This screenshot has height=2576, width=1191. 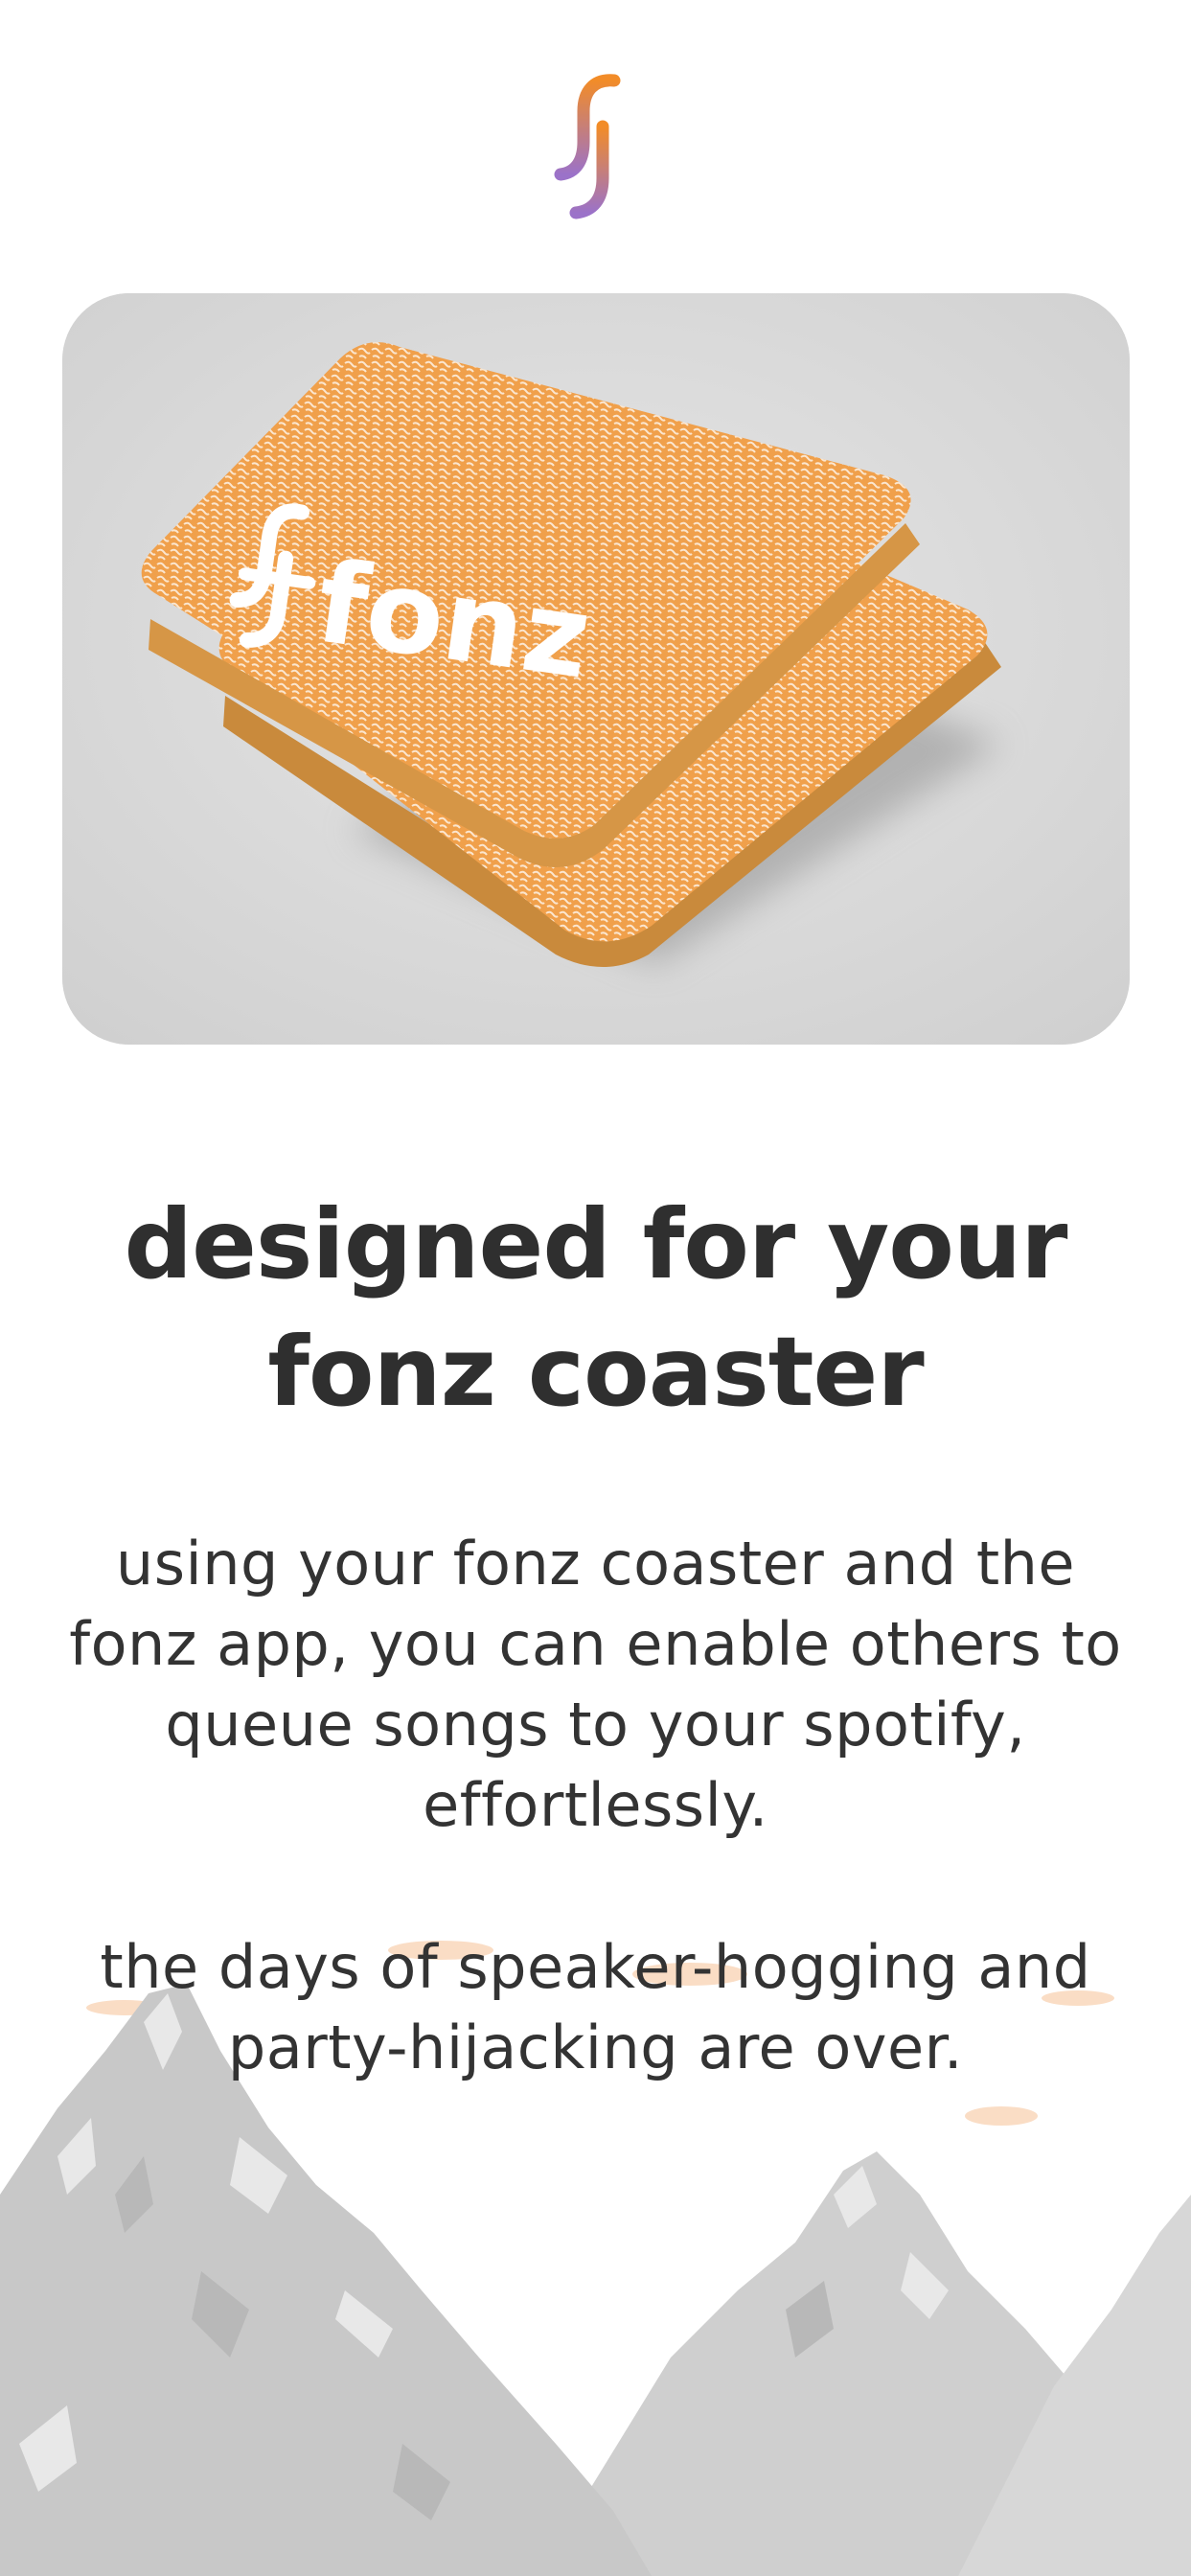 What do you see at coordinates (596, 1308) in the screenshot?
I see `page-headline: designed for your fonz coaster` at bounding box center [596, 1308].